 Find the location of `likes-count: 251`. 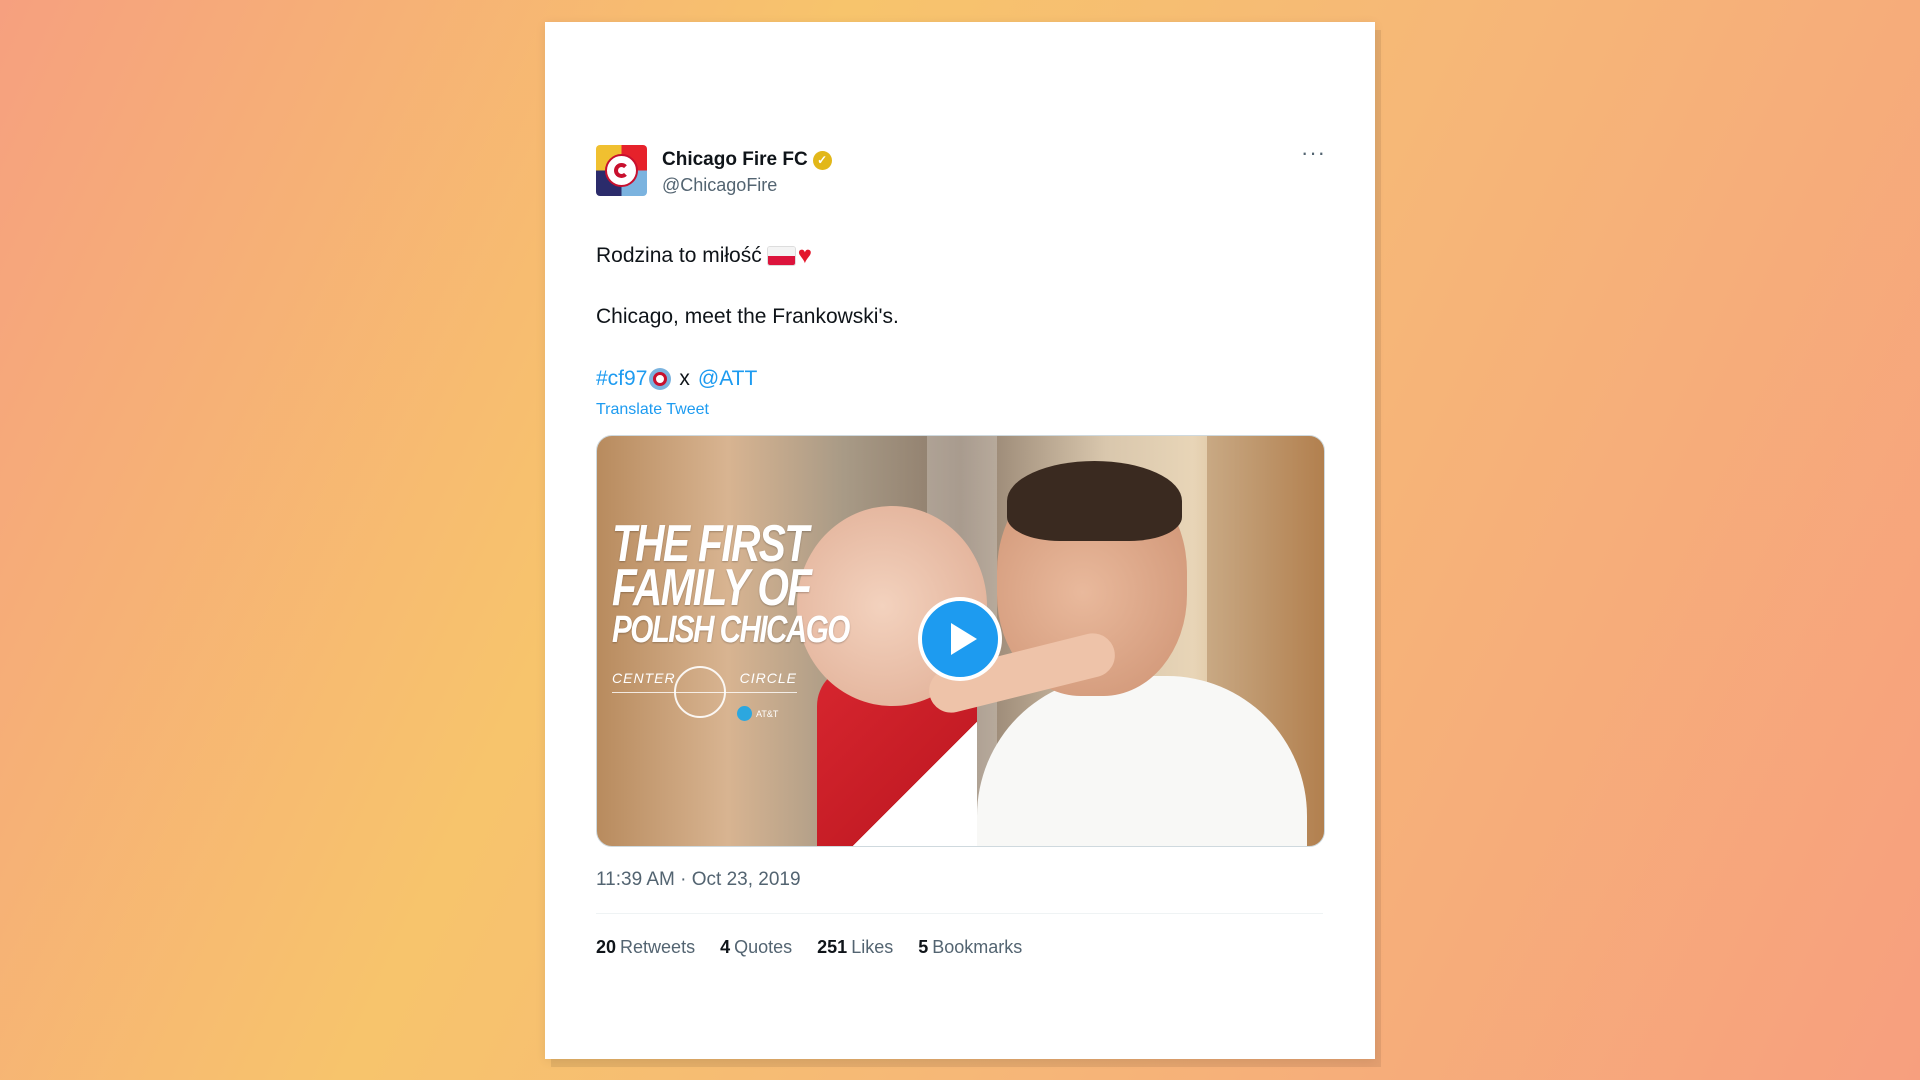

likes-count: 251 is located at coordinates (832, 947).